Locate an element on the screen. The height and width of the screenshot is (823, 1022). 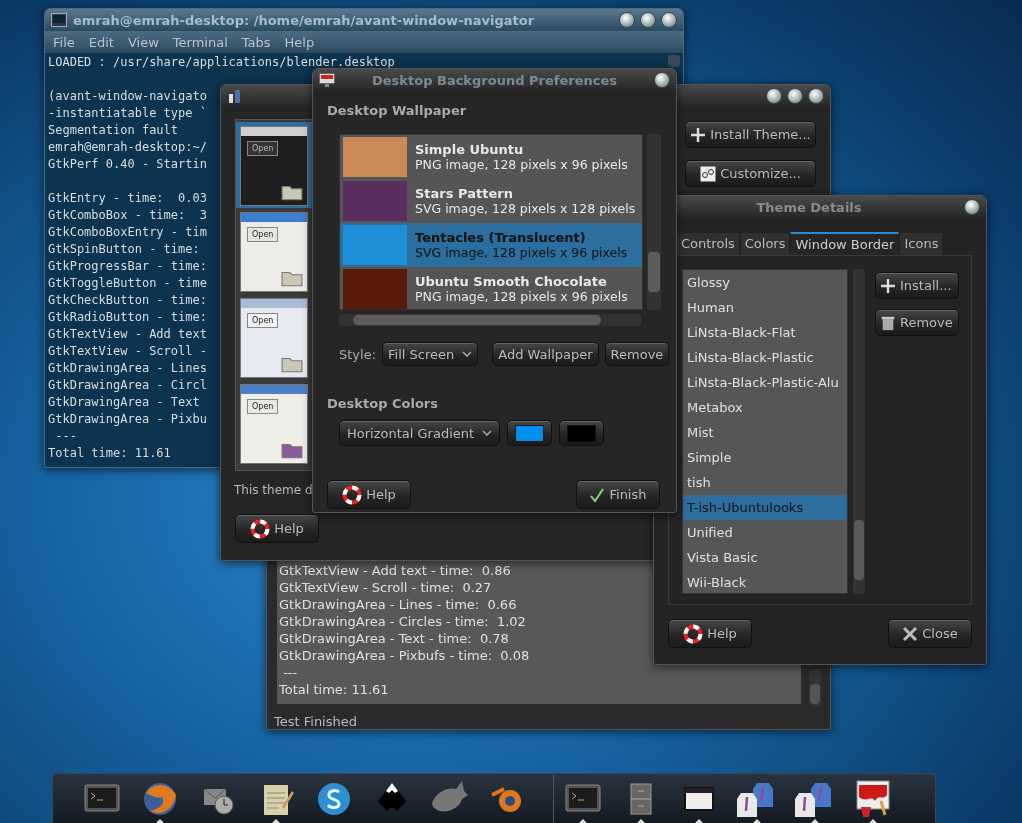
menu-item: File is located at coordinates (64, 42).